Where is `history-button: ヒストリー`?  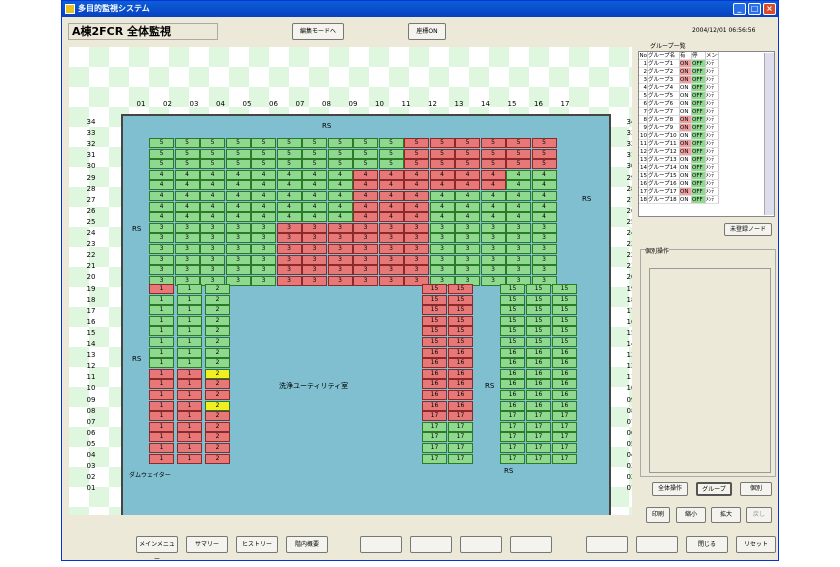 history-button: ヒストリー is located at coordinates (257, 544).